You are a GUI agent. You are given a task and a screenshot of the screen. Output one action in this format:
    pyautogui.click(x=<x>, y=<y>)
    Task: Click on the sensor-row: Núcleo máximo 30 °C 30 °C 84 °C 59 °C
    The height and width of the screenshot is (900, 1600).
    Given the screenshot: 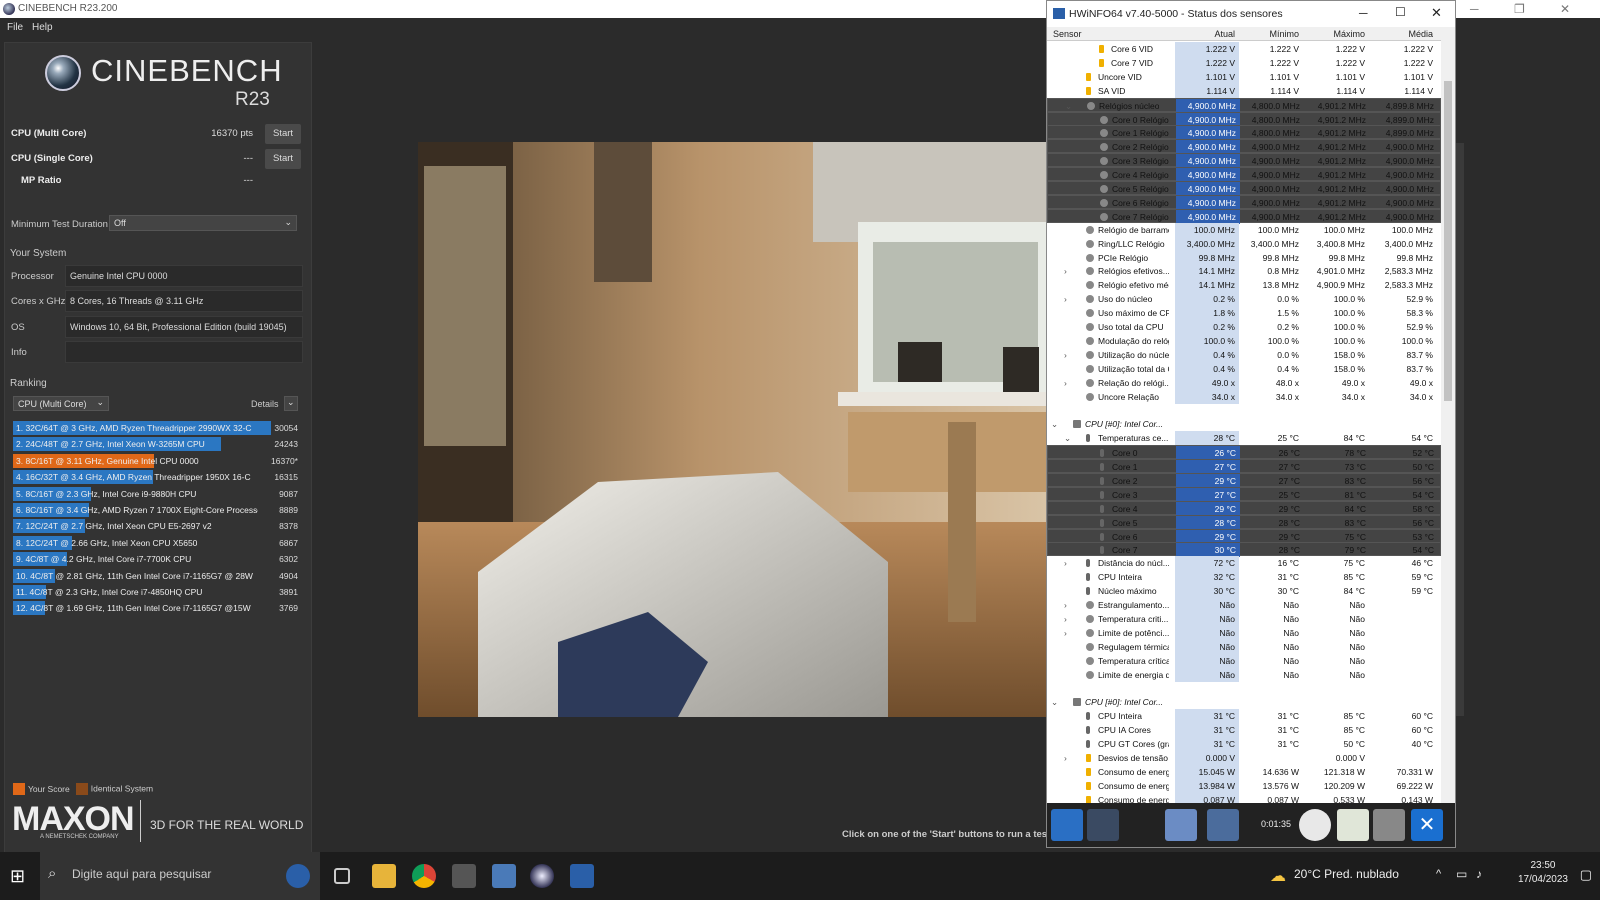 What is the action you would take?
    pyautogui.click(x=1244, y=591)
    